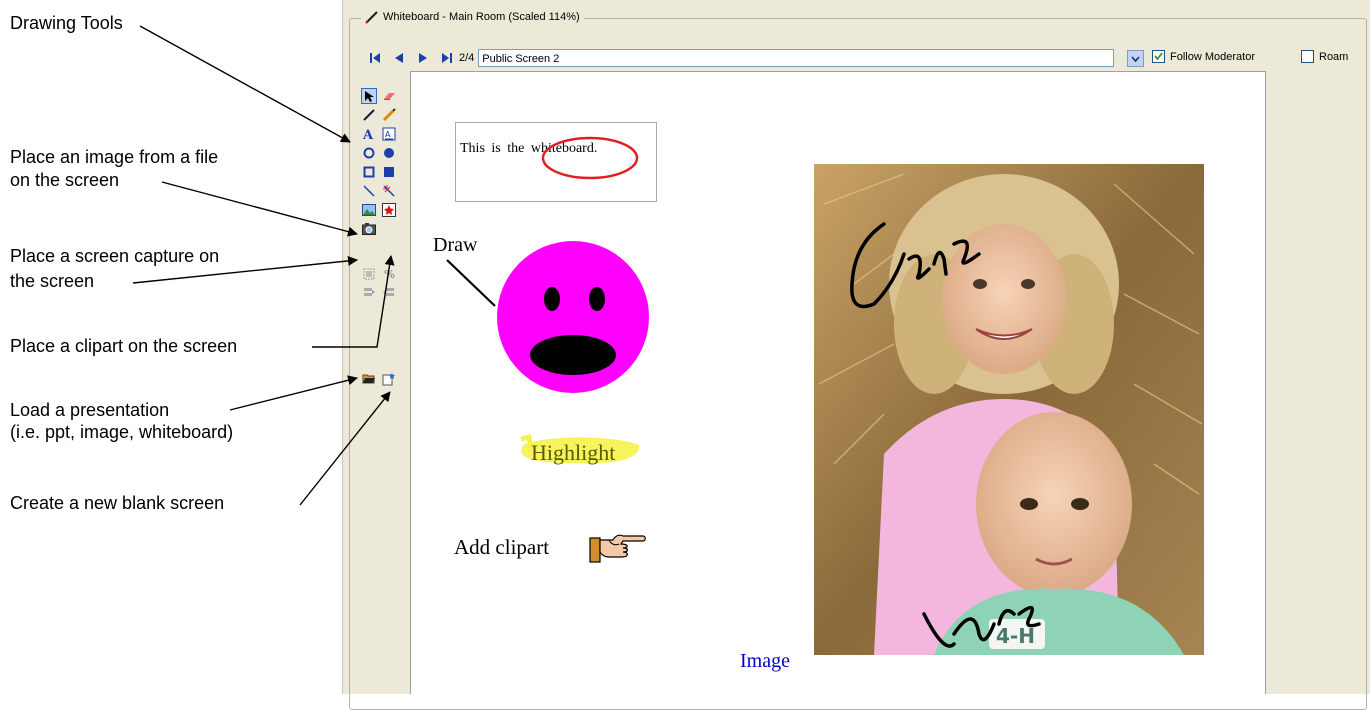  I want to click on highlight-label: Highlight, so click(573, 452).